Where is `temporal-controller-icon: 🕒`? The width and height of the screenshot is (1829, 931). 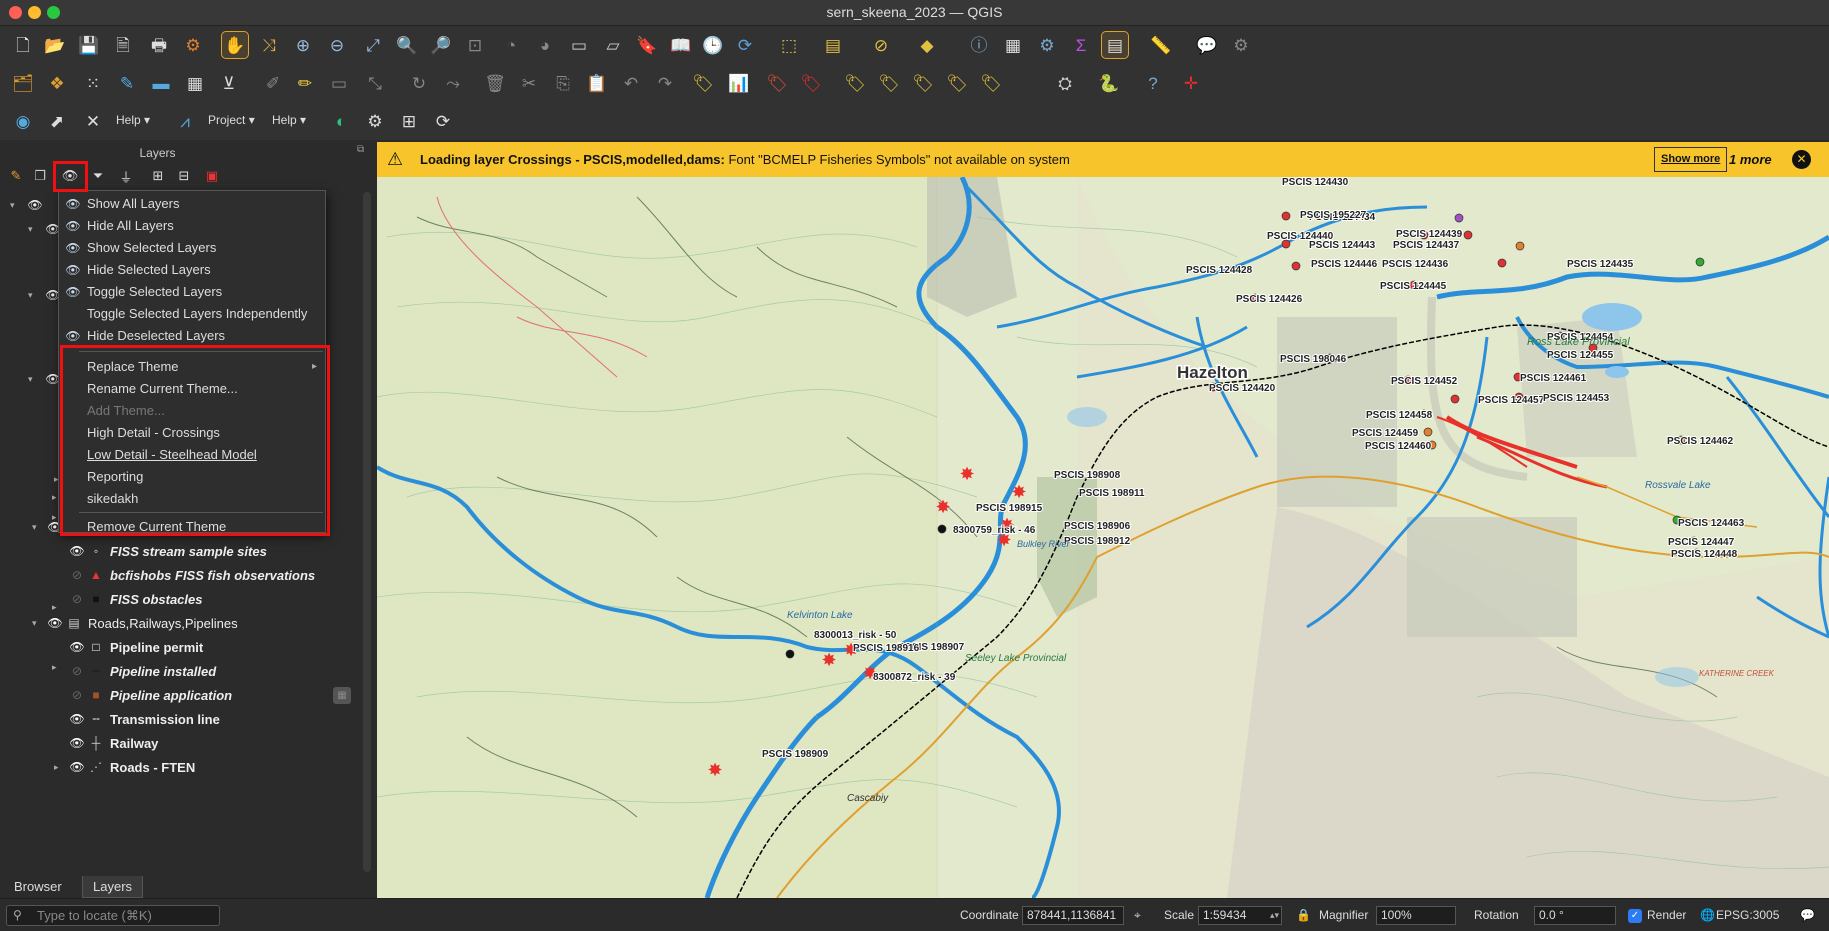 temporal-controller-icon: 🕒 is located at coordinates (713, 45).